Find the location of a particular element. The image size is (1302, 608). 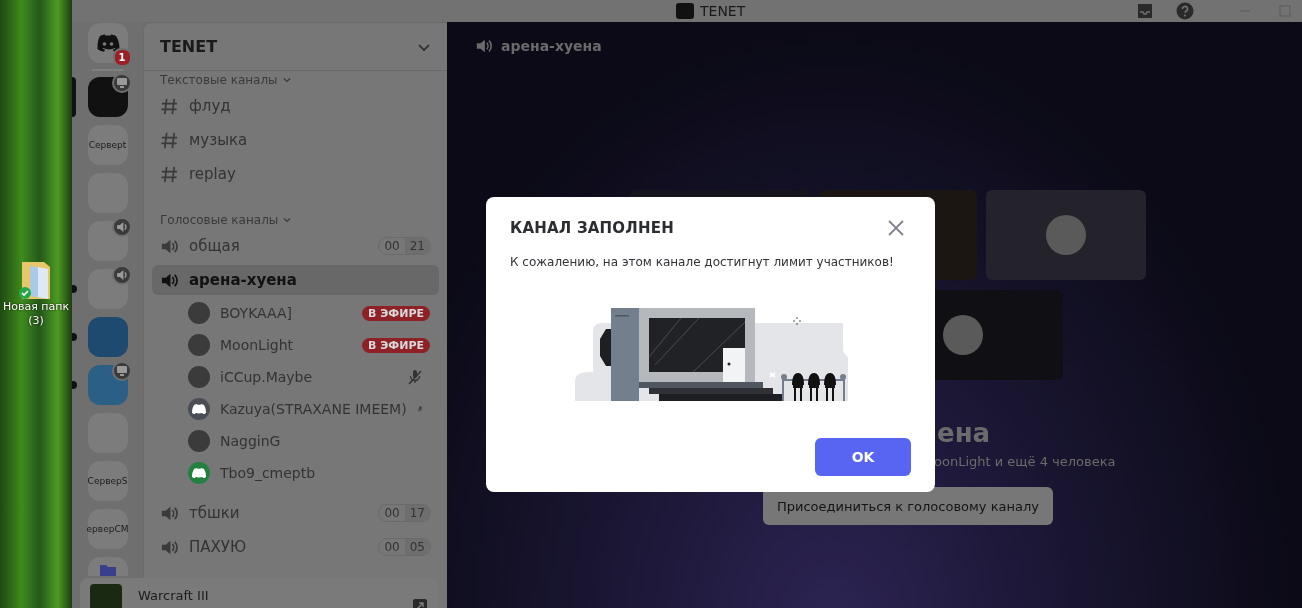

channel-item: арена-хуена is located at coordinates (295, 280).